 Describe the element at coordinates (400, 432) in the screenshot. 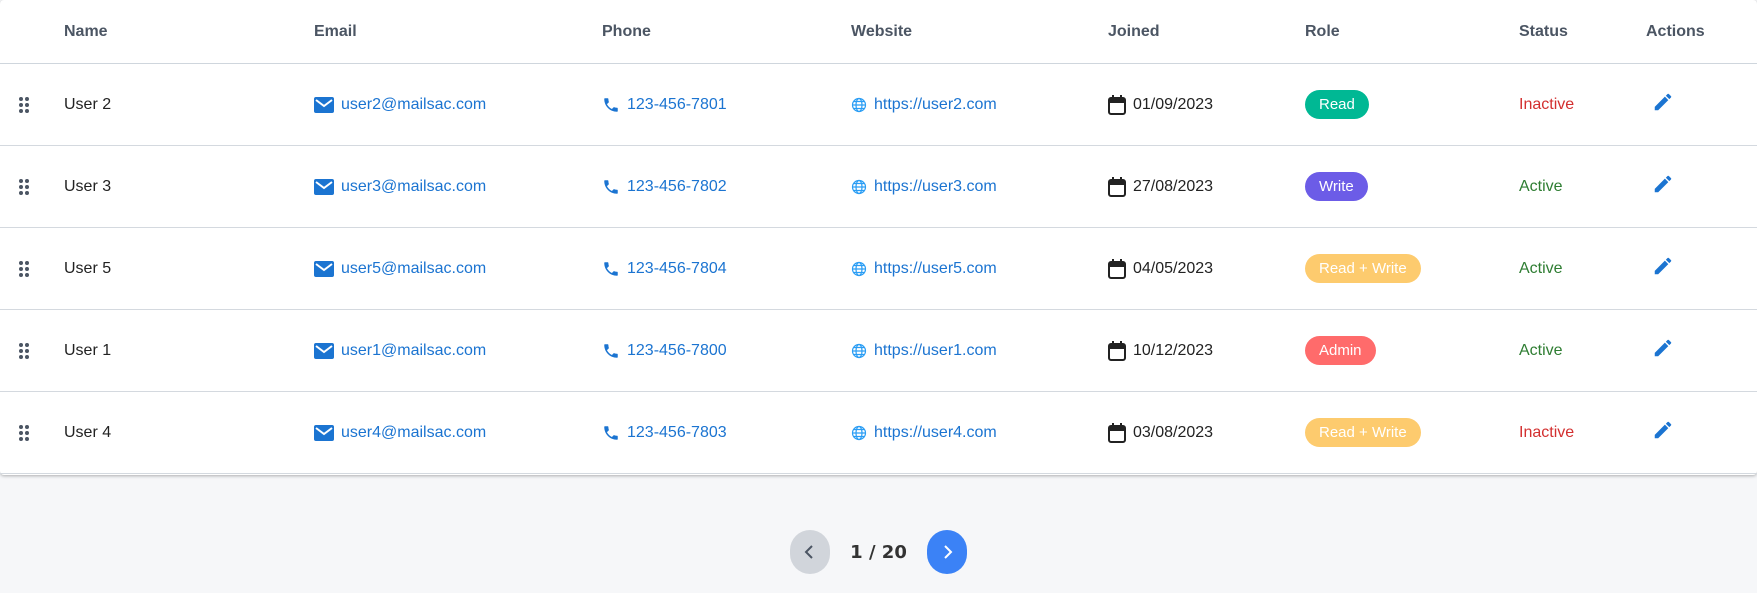

I see `email-link: user4@mailsac.com` at that location.